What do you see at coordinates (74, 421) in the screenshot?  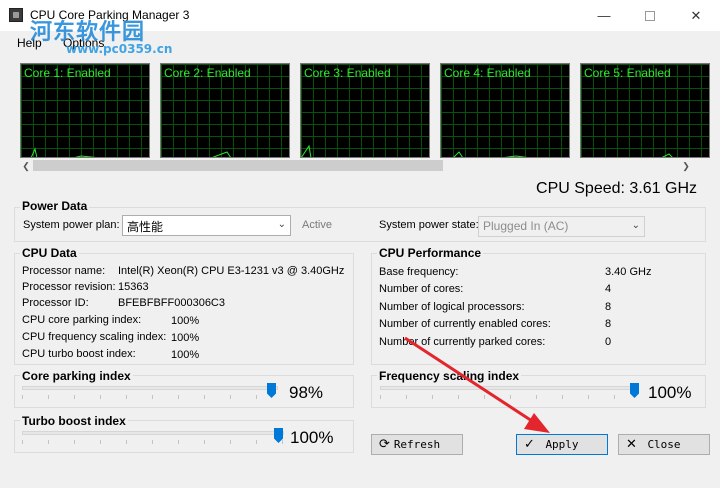 I see `turbo-boost-title: Turbo boost index` at bounding box center [74, 421].